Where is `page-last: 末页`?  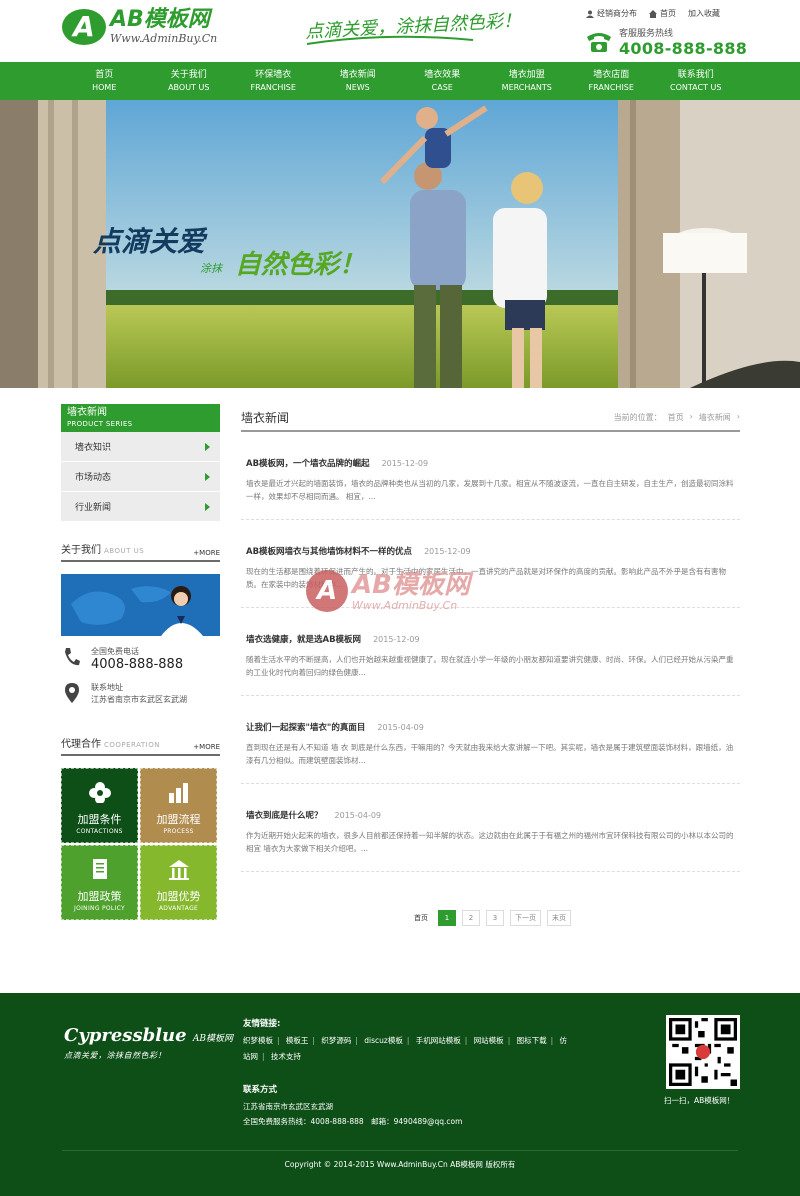
page-last: 末页 is located at coordinates (559, 918).